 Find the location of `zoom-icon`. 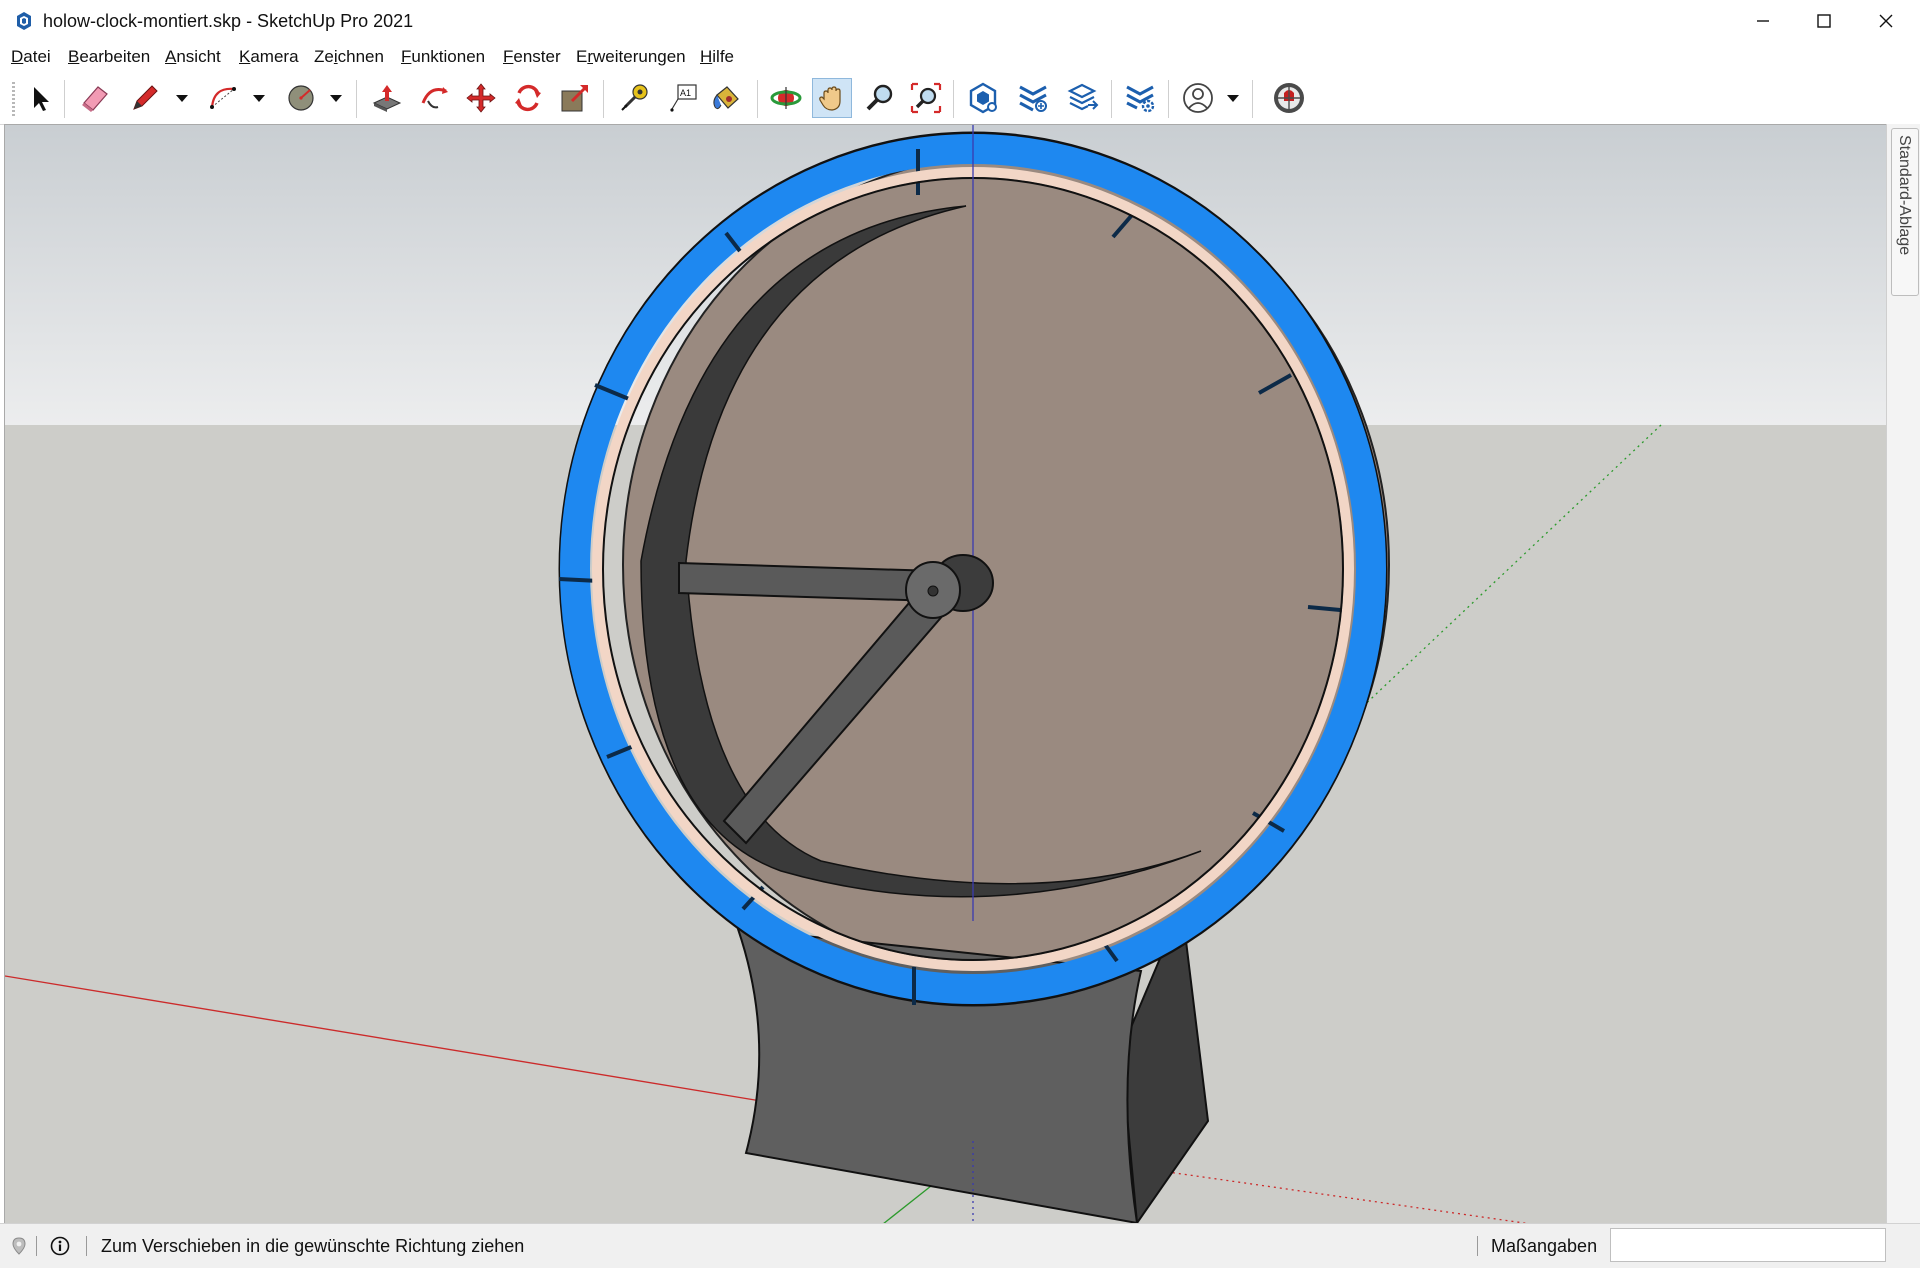

zoom-icon is located at coordinates (879, 97).